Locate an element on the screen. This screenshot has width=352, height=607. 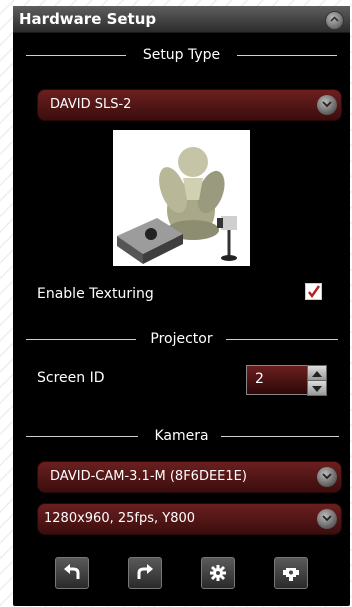
panel-title: Hardware Setup is located at coordinates (88, 19).